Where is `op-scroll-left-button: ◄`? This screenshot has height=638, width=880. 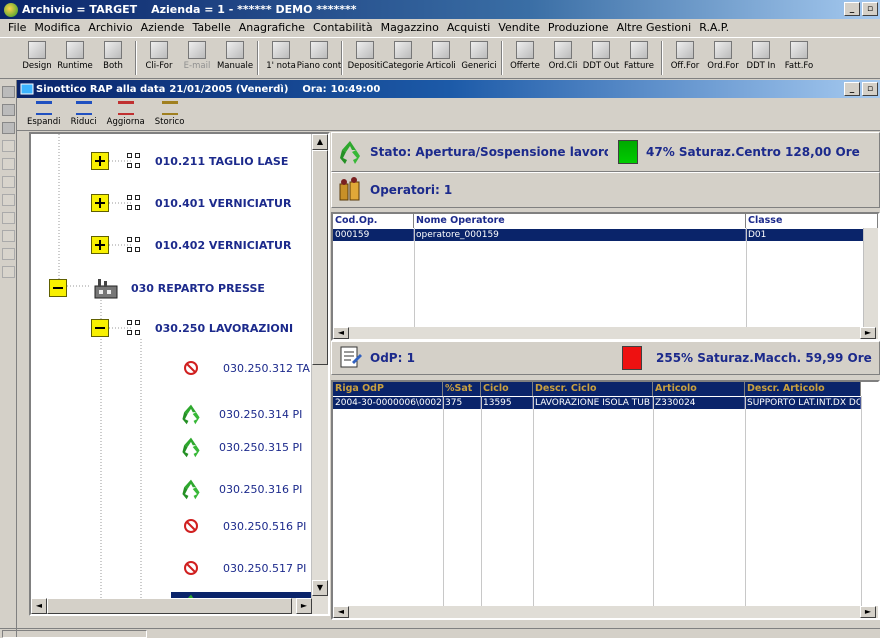 op-scroll-left-button: ◄ is located at coordinates (341, 333).